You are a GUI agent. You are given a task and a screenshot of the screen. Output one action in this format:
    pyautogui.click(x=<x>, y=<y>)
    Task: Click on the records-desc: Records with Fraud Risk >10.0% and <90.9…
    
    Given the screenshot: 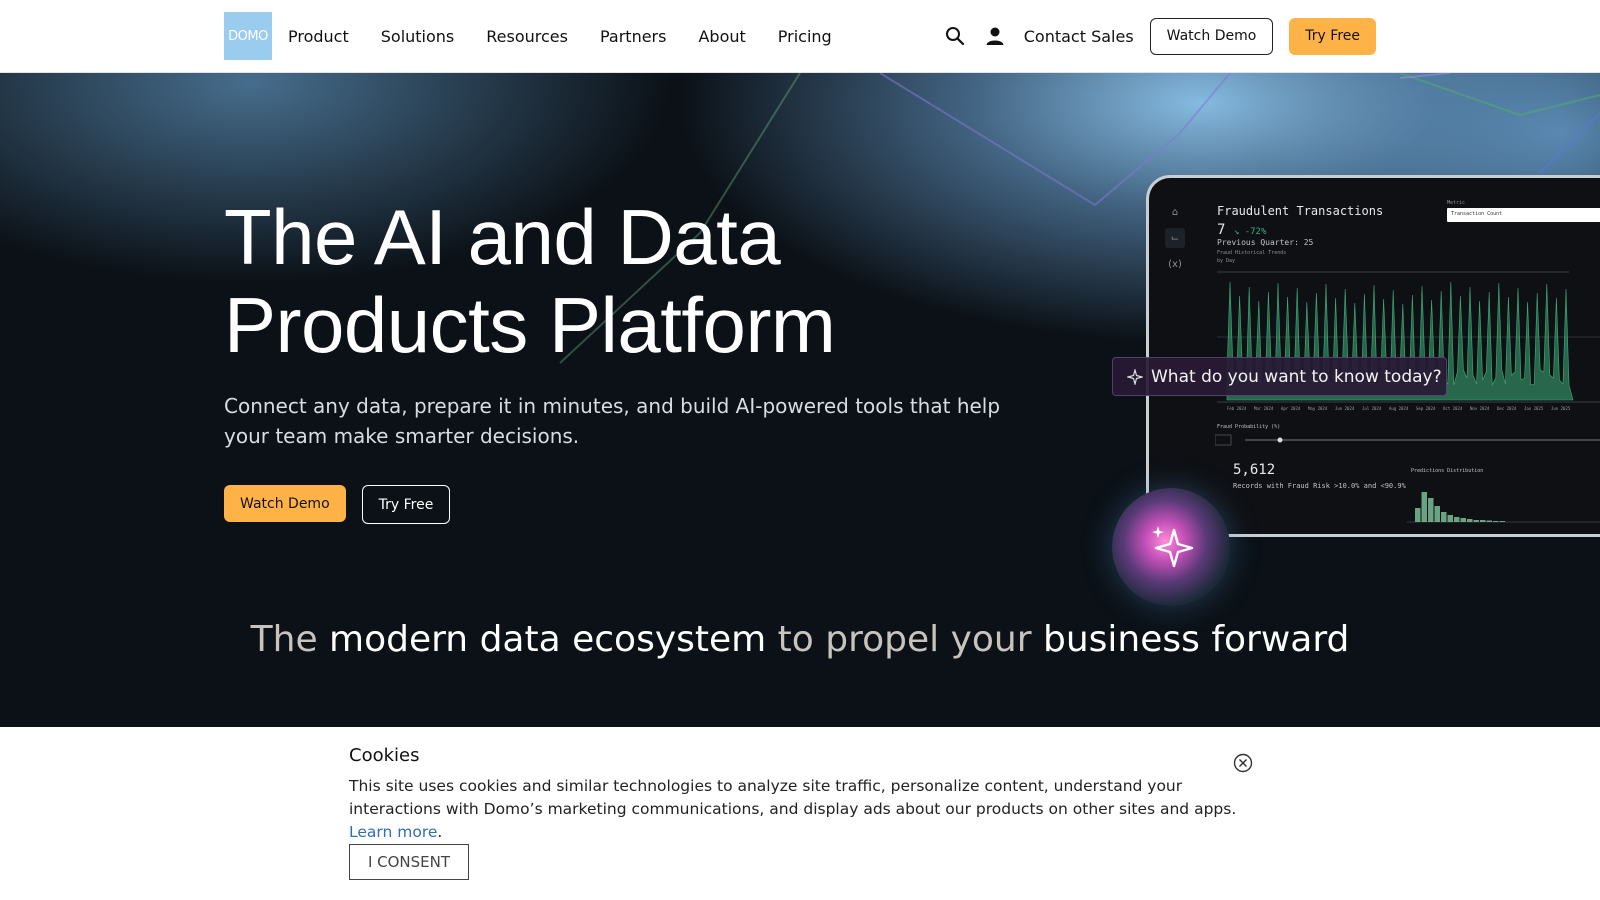 What is the action you would take?
    pyautogui.click(x=1319, y=486)
    